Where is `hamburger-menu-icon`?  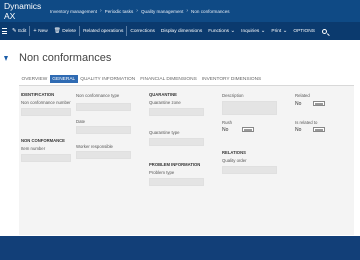
hamburger-menu-icon is located at coordinates (4, 31).